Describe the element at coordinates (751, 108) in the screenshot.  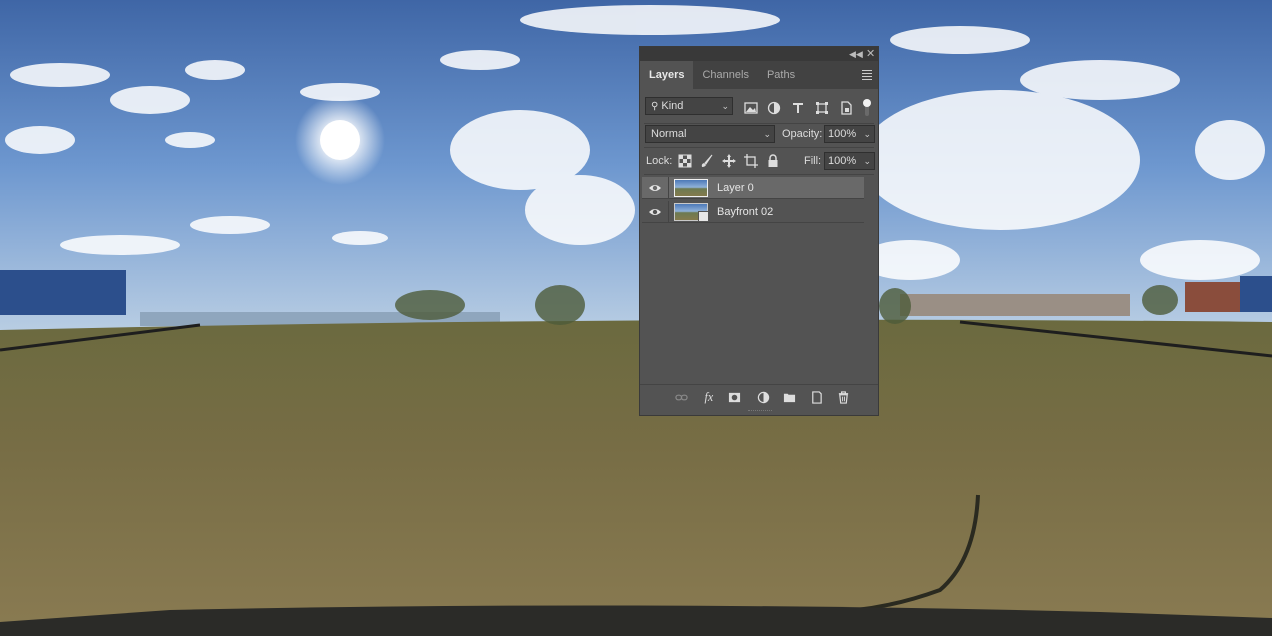
I see `filter-pixel-layer-icon` at that location.